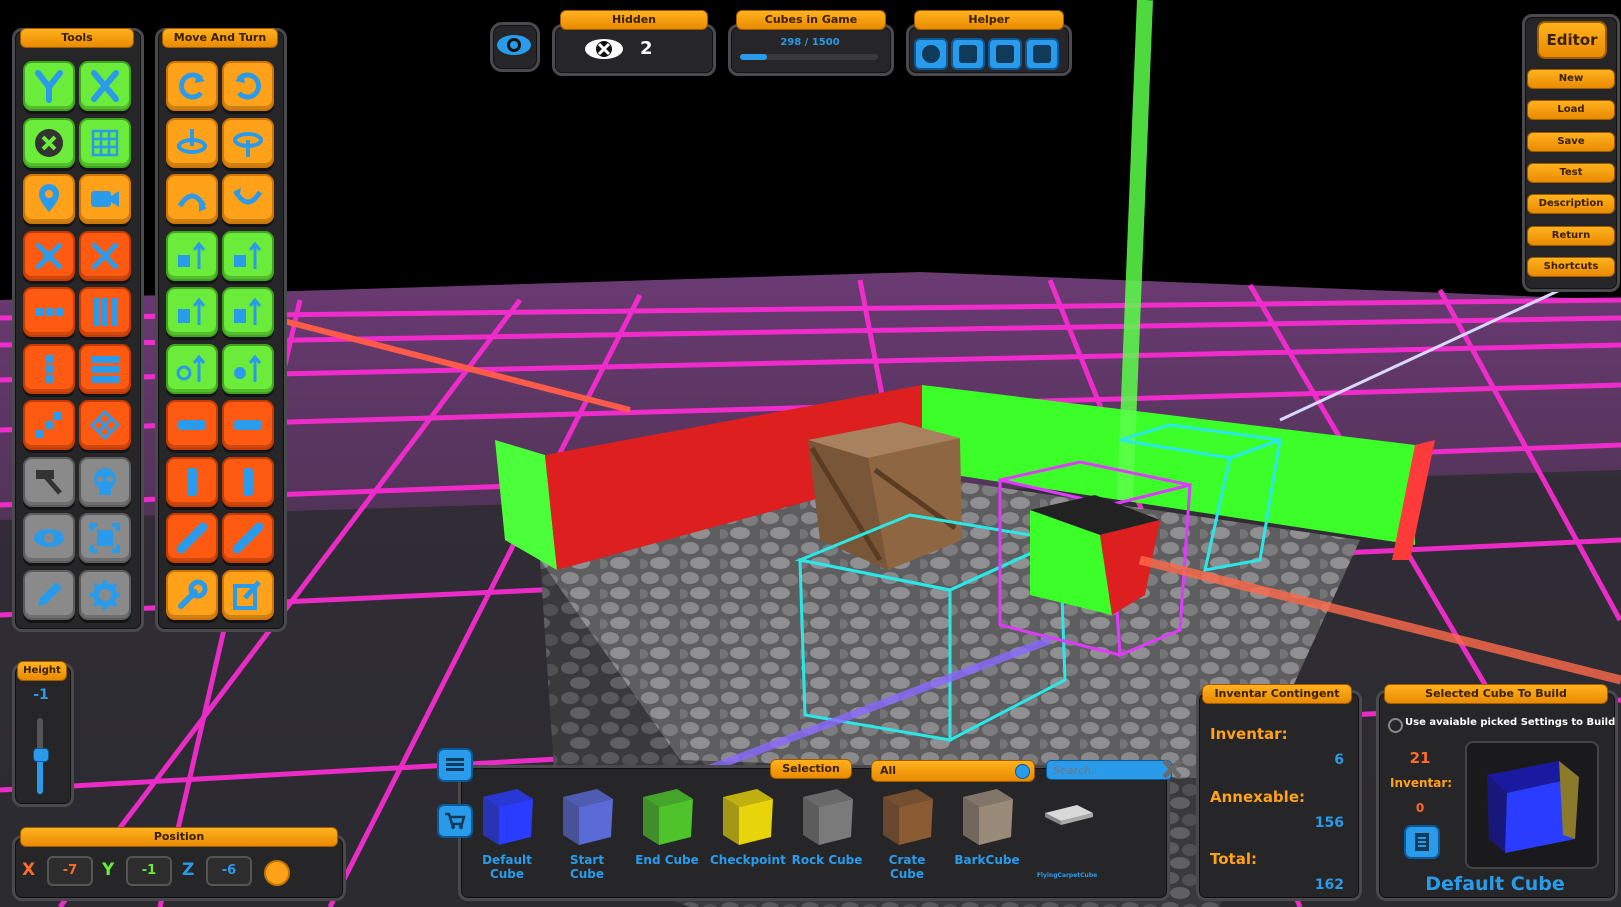 Image resolution: width=1621 pixels, height=907 pixels. I want to click on move-left-icon, so click(192, 312).